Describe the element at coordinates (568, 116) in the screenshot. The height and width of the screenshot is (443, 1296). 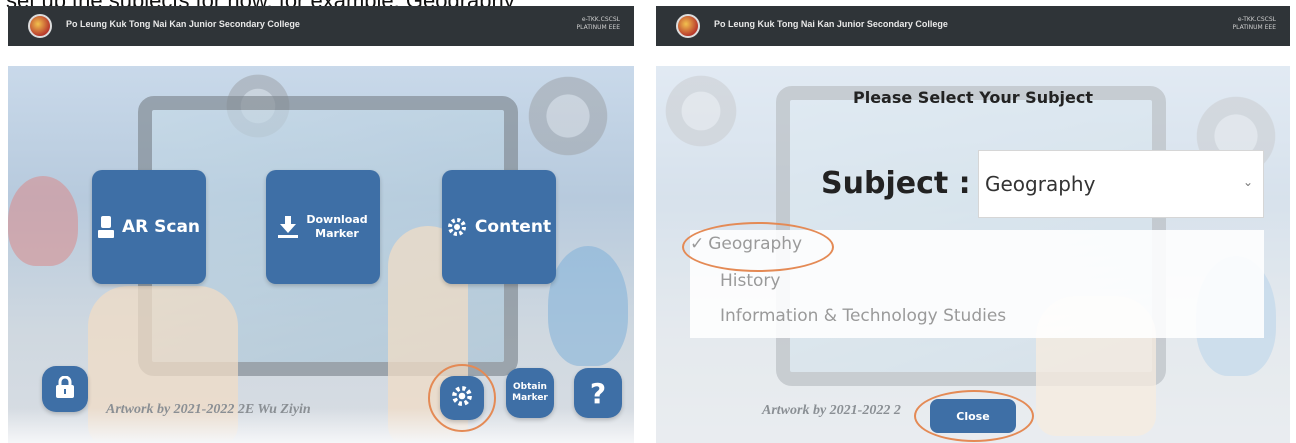
I see `gear-decoration` at that location.